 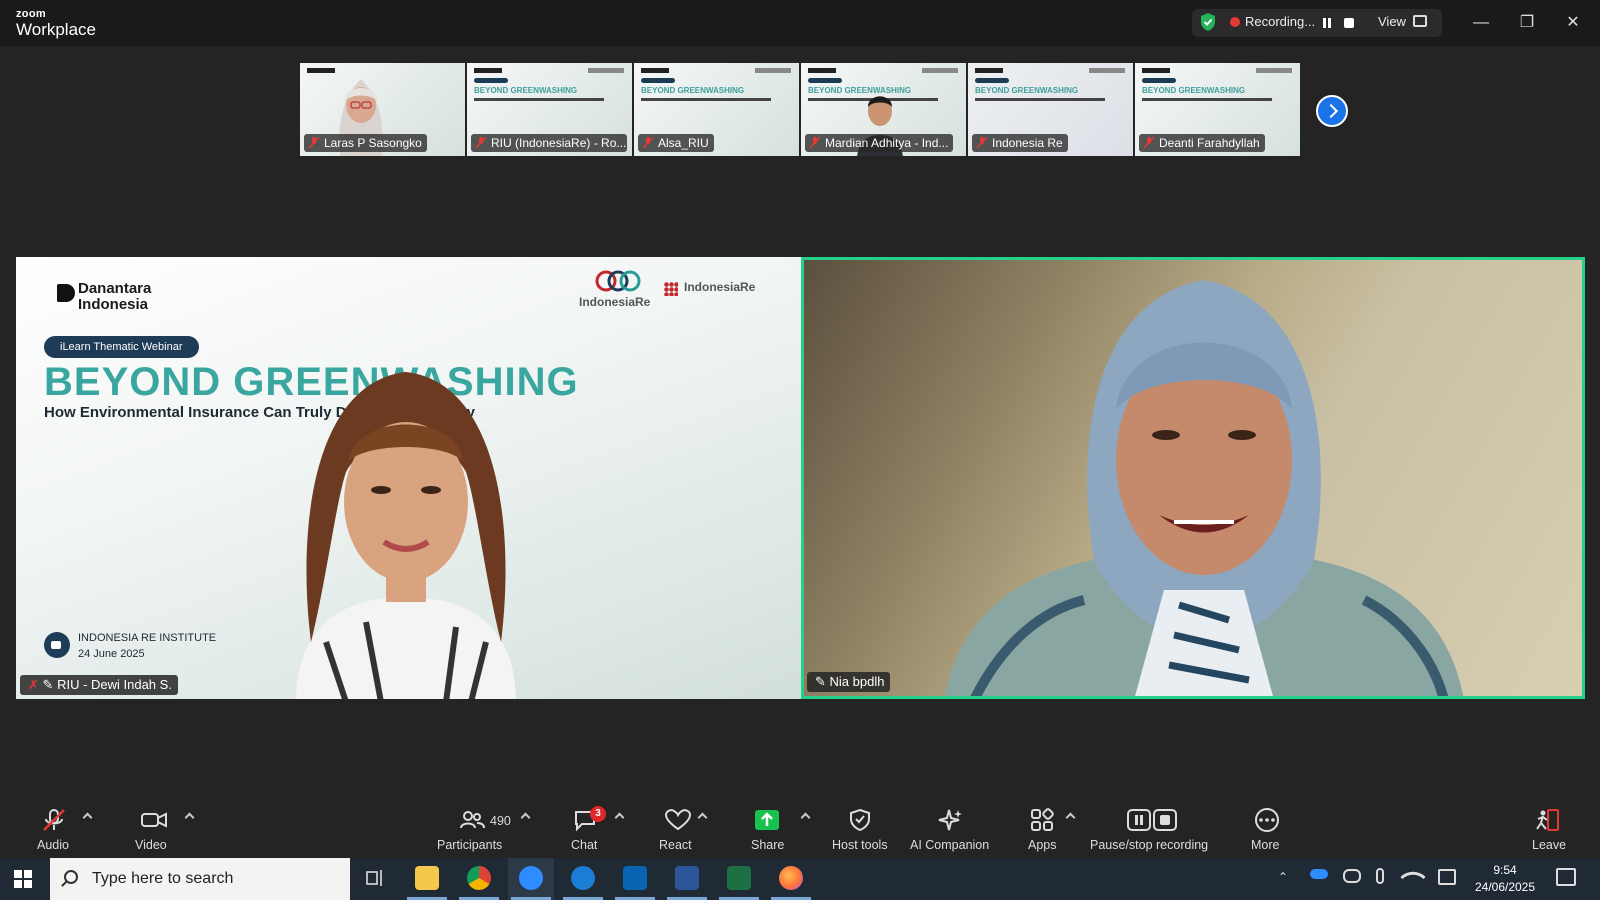 I want to click on danantara-logo-line1: Danantara, so click(x=115, y=288).